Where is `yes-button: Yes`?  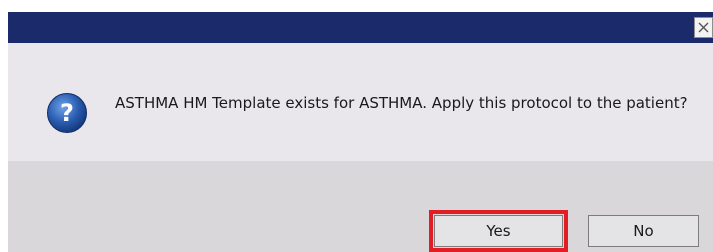
yes-button: Yes is located at coordinates (498, 231).